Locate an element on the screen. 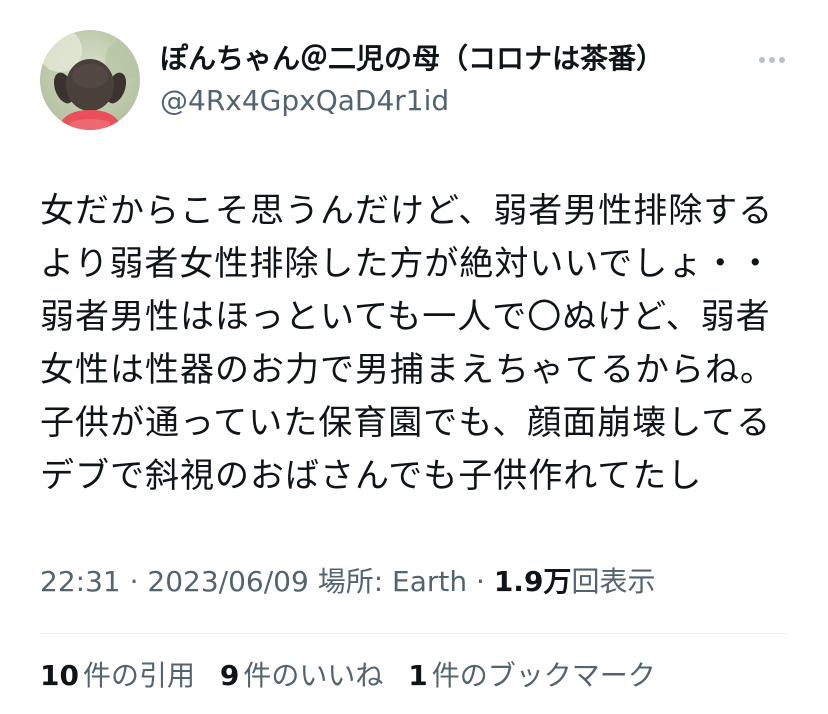  more-dots-icon is located at coordinates (772, 60).